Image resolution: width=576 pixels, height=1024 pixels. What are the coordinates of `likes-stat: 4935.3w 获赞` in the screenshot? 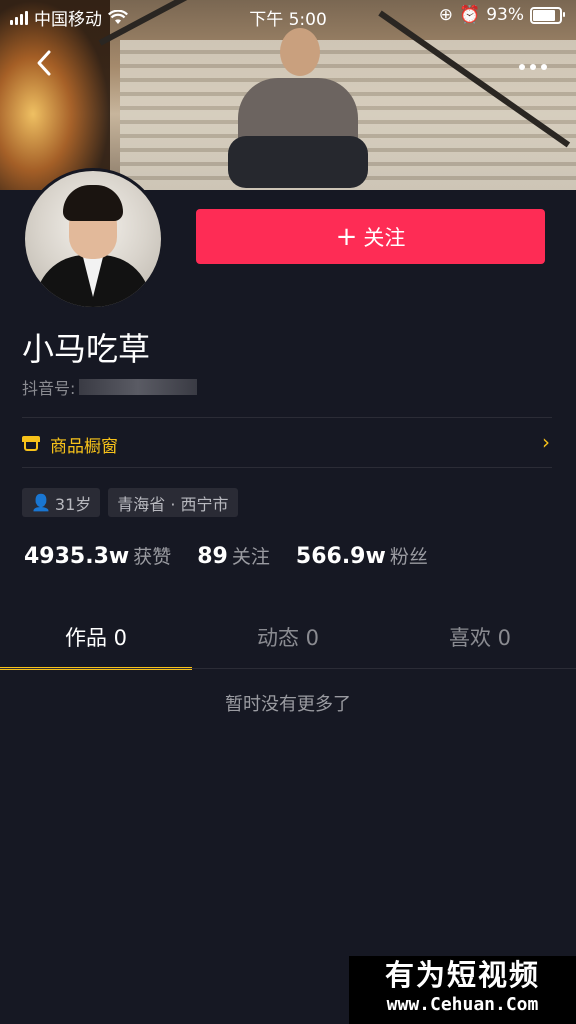 It's located at (97, 555).